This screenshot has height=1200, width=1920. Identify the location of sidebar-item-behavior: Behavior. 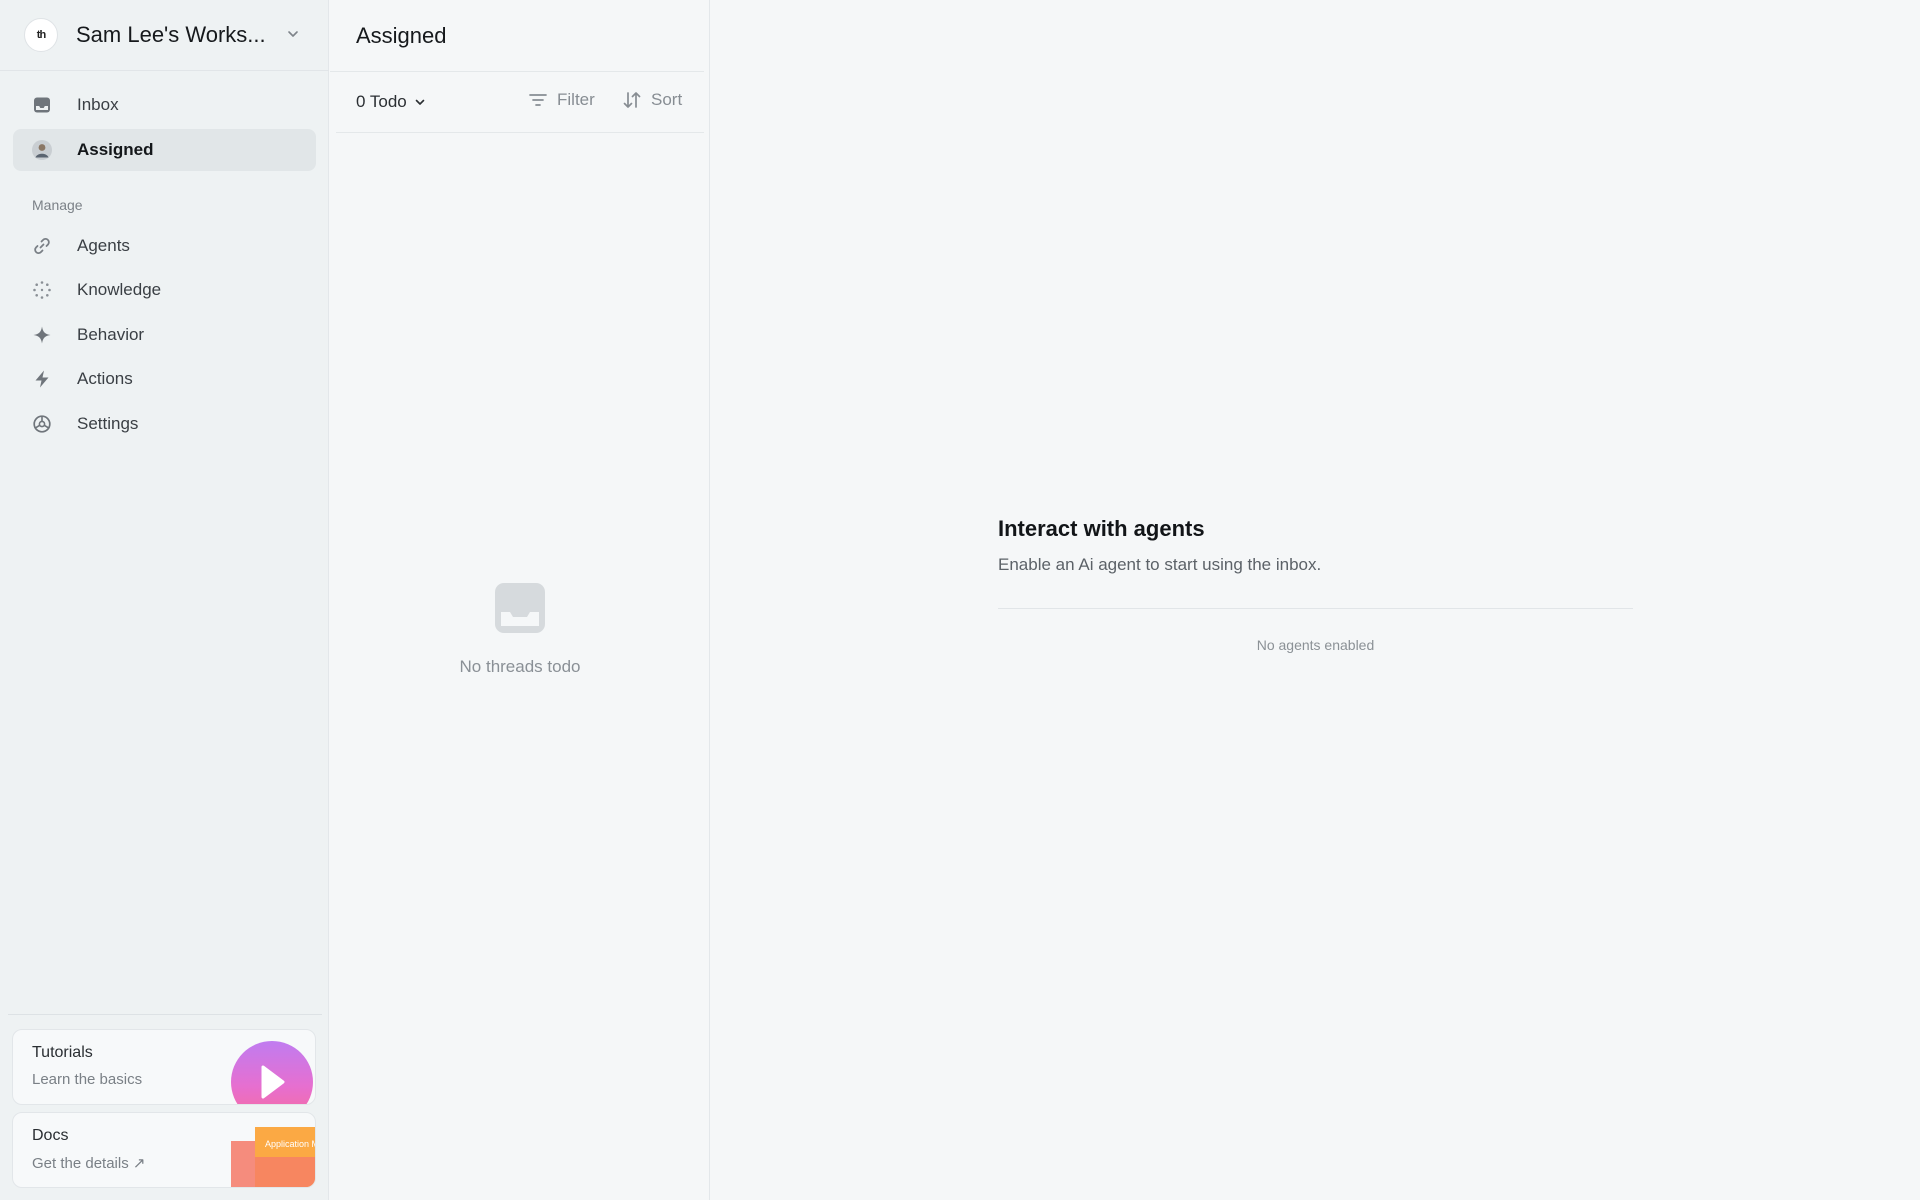
(164, 335).